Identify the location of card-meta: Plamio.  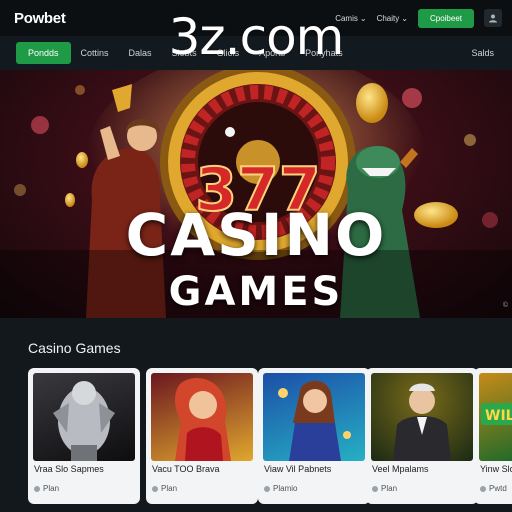
(280, 488).